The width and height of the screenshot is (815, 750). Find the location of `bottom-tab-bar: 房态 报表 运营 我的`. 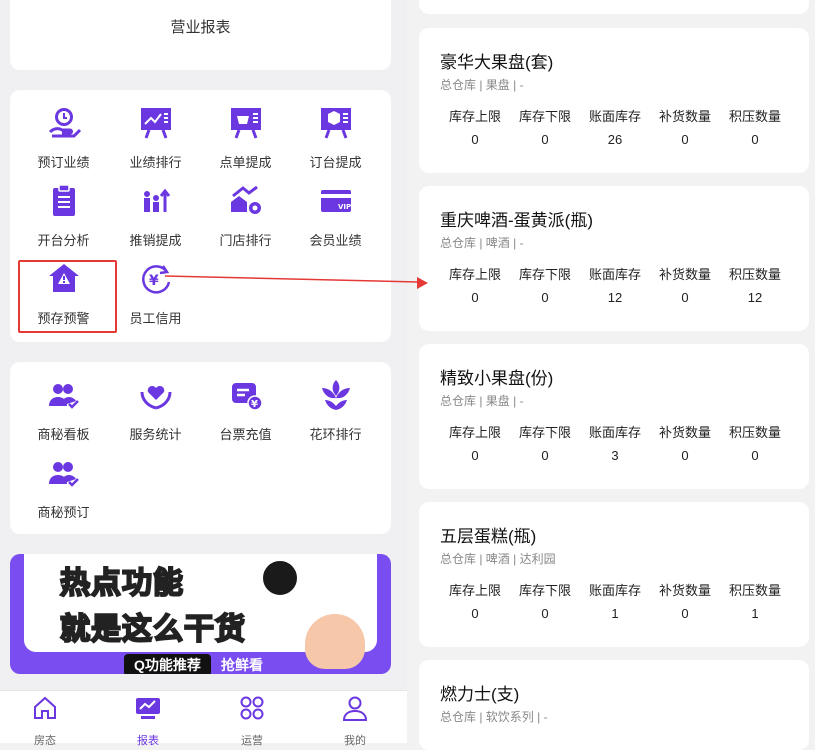

bottom-tab-bar: 房态 报表 运营 我的 is located at coordinates (203, 718).